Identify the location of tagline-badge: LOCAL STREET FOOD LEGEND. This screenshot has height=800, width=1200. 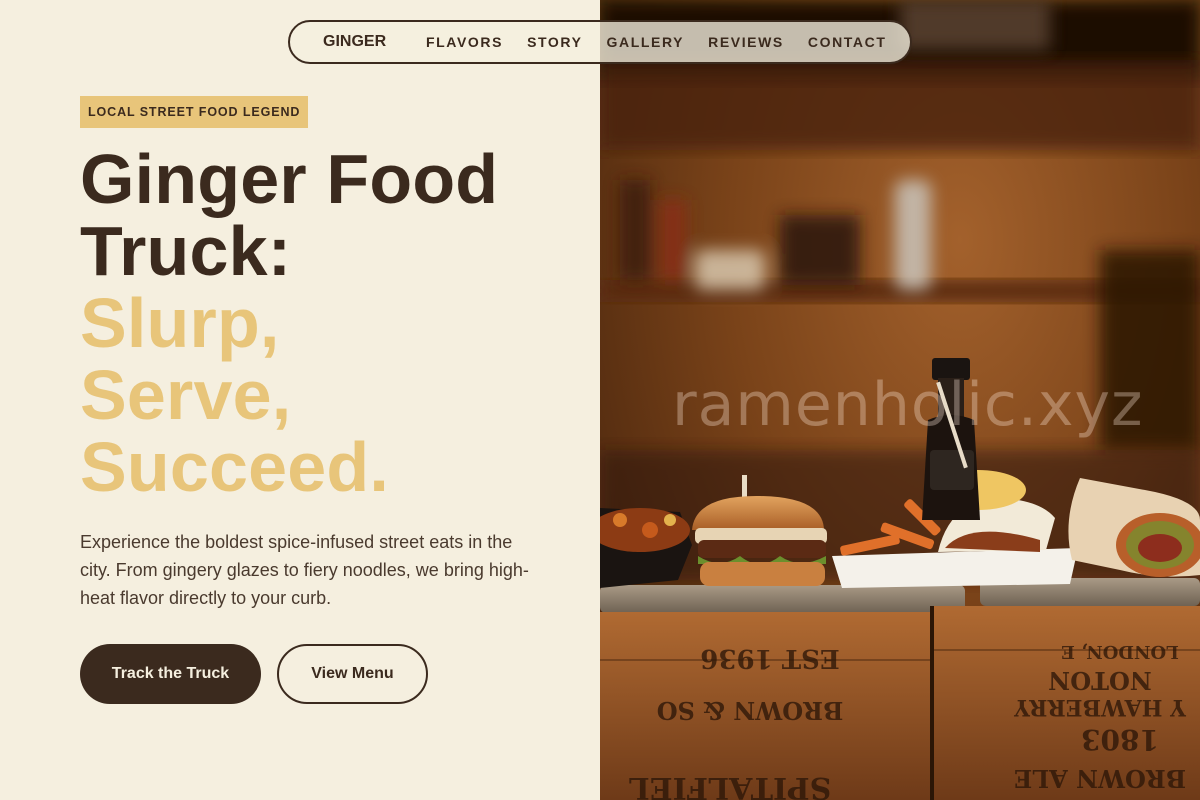
(194, 112).